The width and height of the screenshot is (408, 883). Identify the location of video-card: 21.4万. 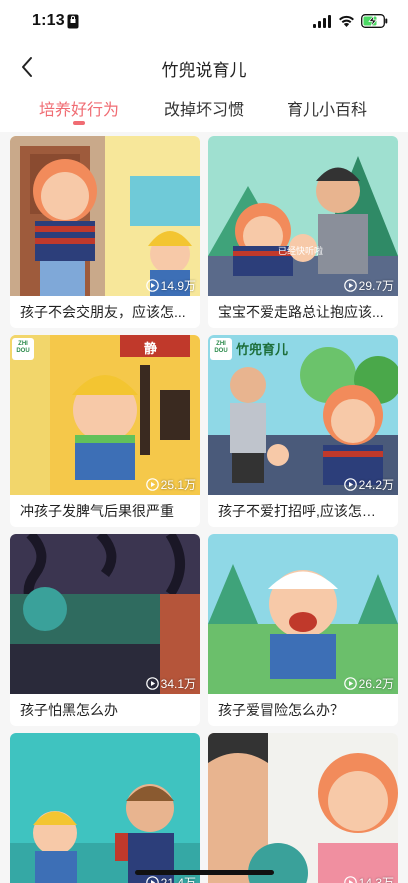
(105, 808).